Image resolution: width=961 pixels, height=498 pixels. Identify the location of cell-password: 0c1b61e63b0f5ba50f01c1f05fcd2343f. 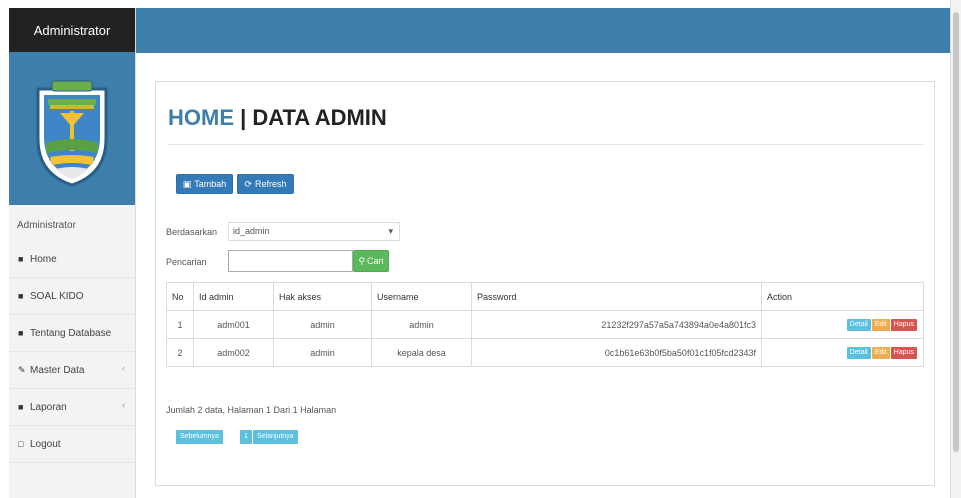
(616, 352).